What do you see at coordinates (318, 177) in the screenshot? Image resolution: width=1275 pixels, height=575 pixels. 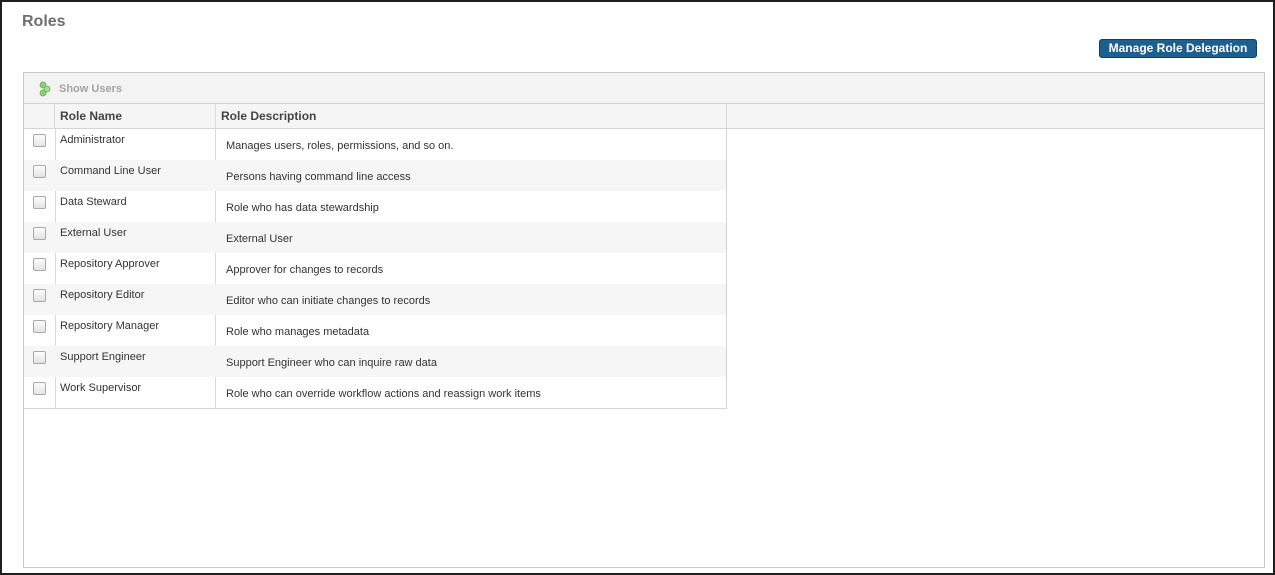 I see `role-description-cell: Persons having command line access` at bounding box center [318, 177].